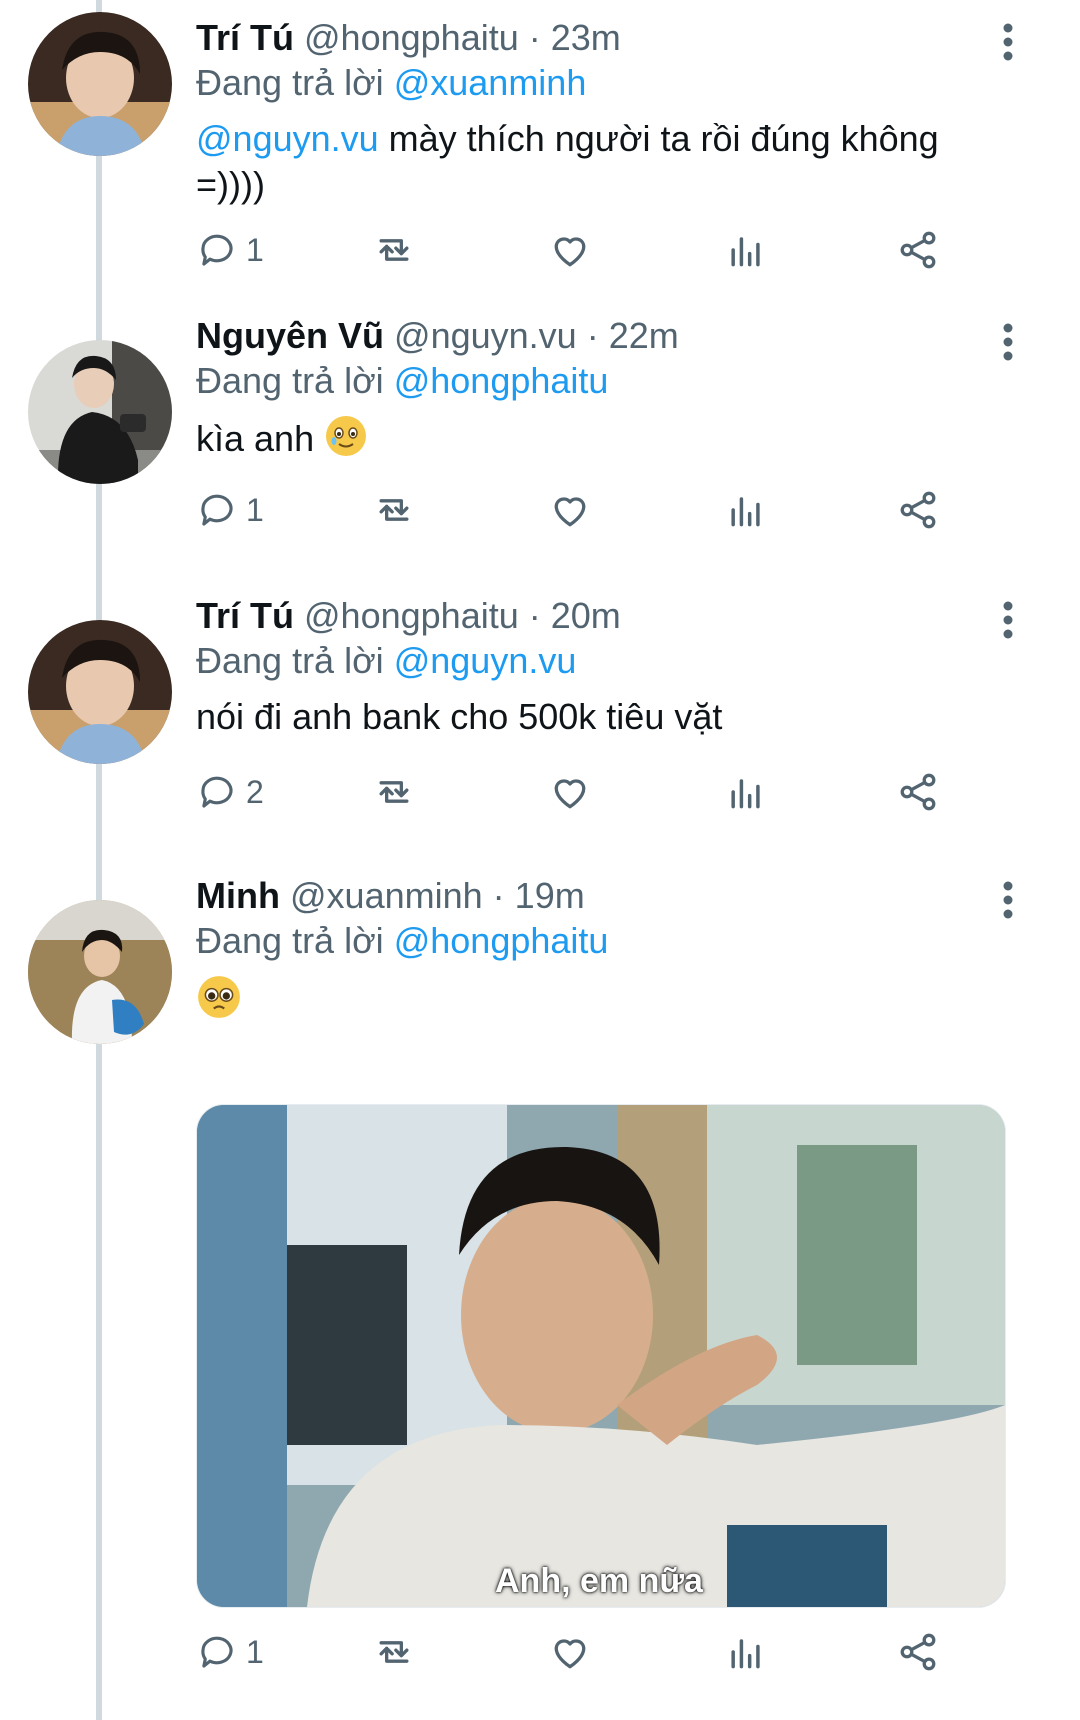 Image resolution: width=1080 pixels, height=1720 pixels. I want to click on tweet-header: Nguyên Vũ @nguyn.vu · 22m, so click(618, 336).